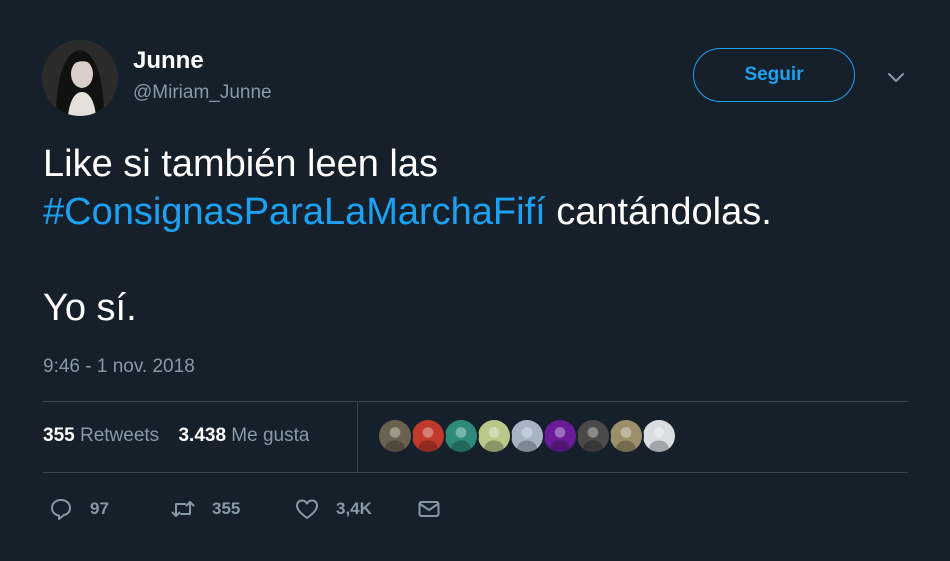 The width and height of the screenshot is (950, 561). I want to click on likes-stat-label: Me gusta, so click(270, 435).